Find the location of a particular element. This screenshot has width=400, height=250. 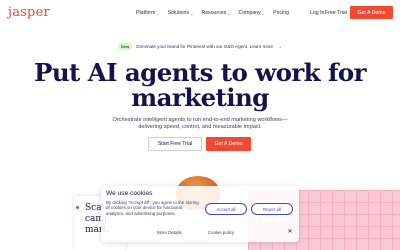

nav-solutions: Solutions ⌄ is located at coordinates (181, 13).